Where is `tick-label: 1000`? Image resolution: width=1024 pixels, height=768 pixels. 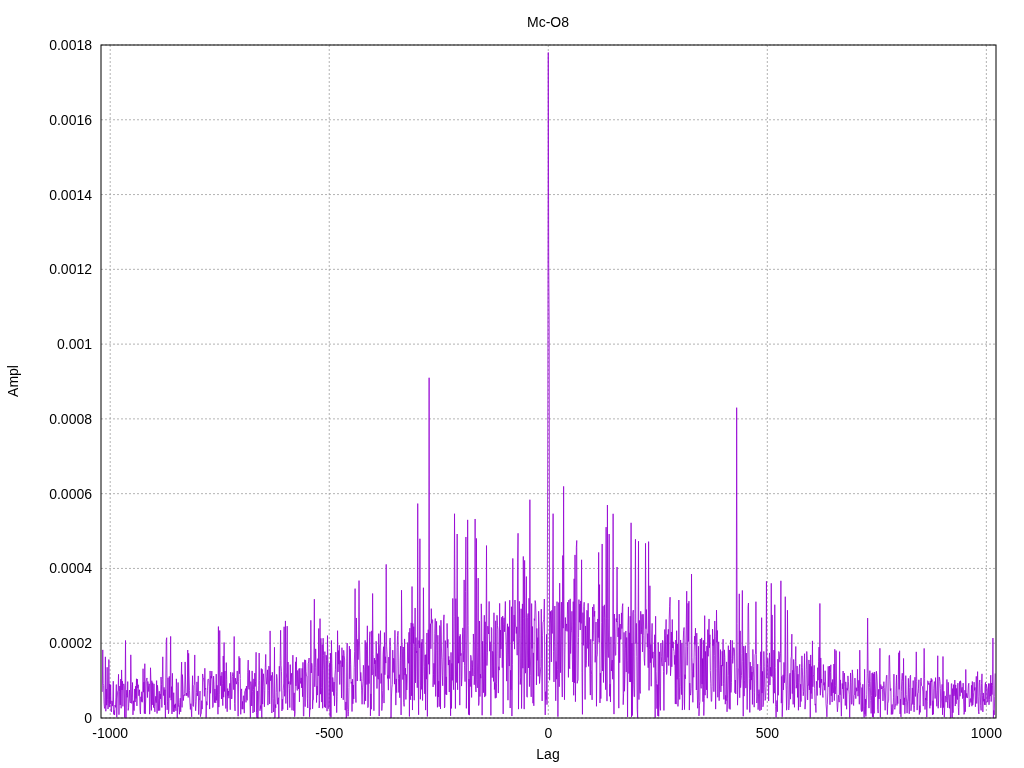 tick-label: 1000 is located at coordinates (986, 733).